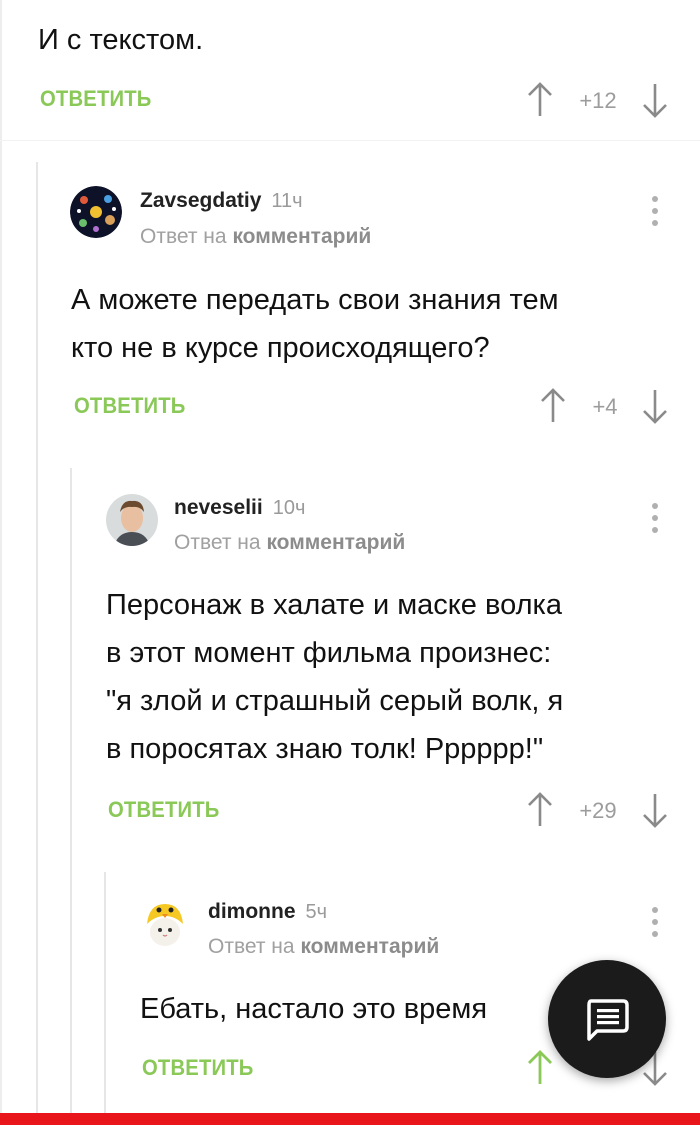 Image resolution: width=700 pixels, height=1125 pixels. Describe the element at coordinates (287, 201) in the screenshot. I see `comment-time: 11ч` at that location.